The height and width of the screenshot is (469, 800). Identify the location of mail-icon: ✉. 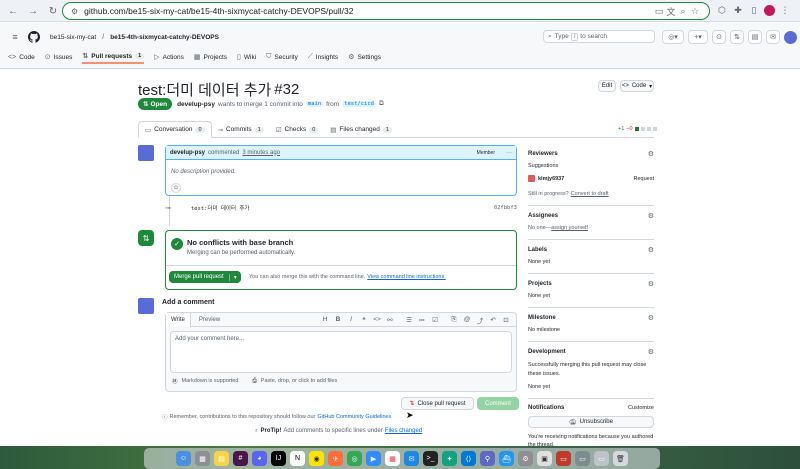
(411, 458).